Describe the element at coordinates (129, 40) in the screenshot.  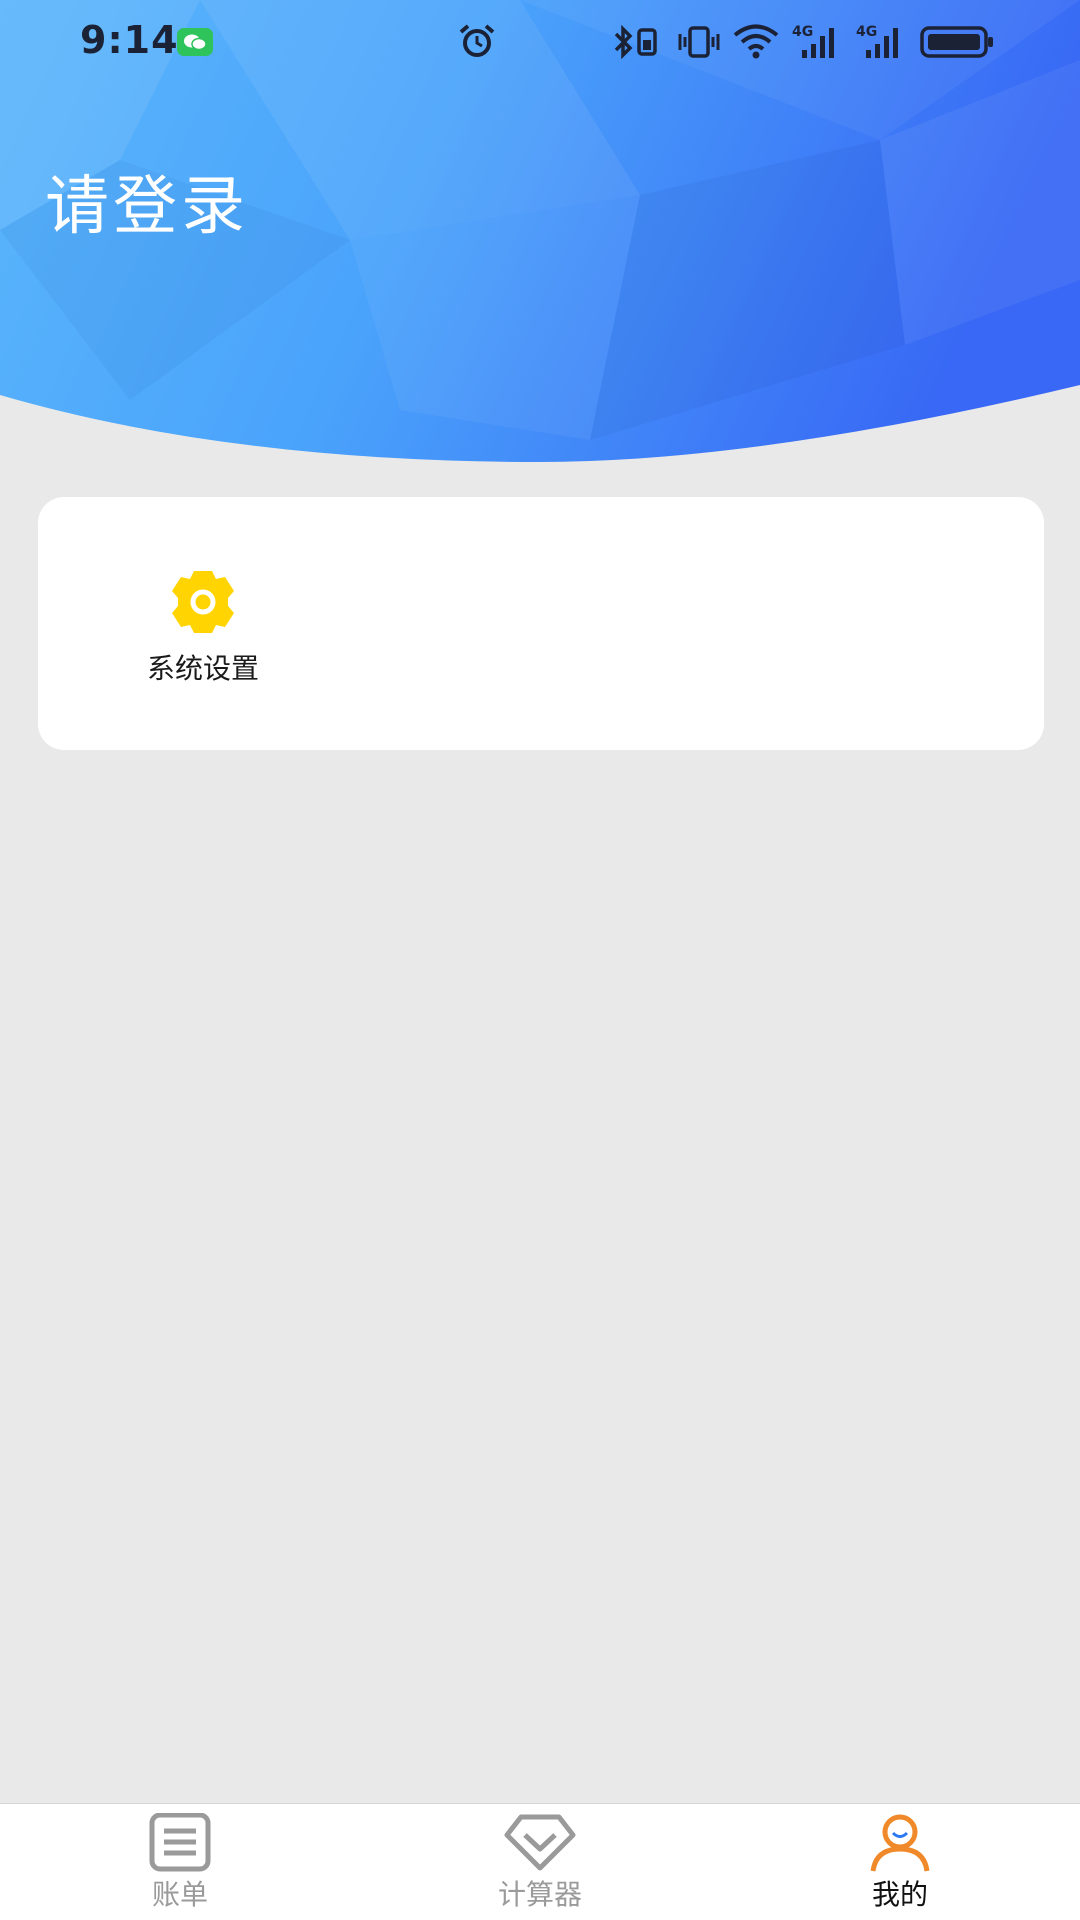
I see `status-time: 9:14` at that location.